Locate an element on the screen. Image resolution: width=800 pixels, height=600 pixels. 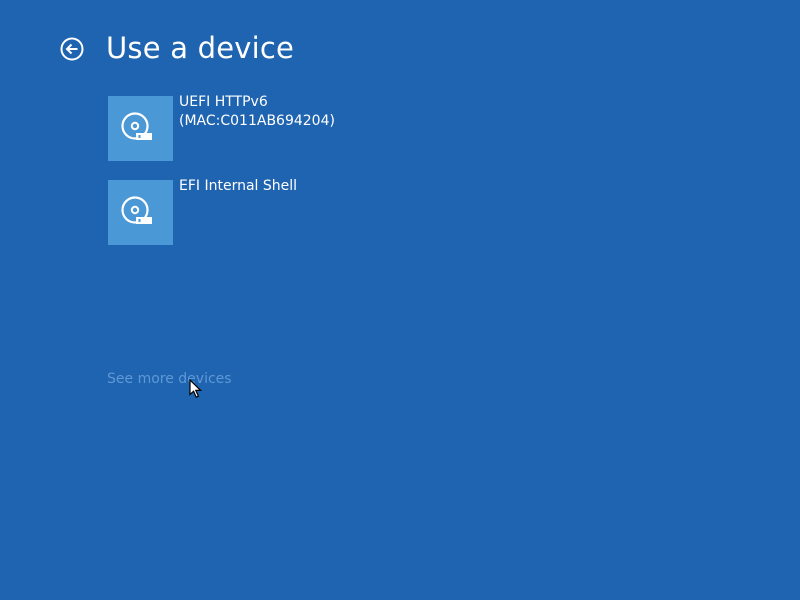
see-more-devices-link: See more devices is located at coordinates (169, 379).